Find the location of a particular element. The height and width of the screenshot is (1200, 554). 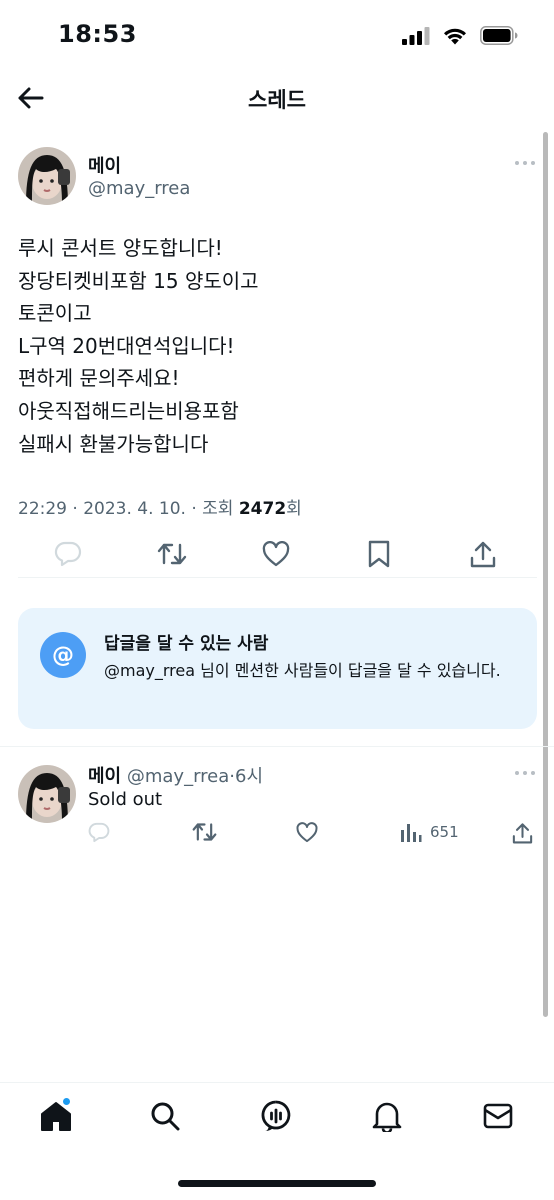

tweet-line: 편하게 문의주세요! is located at coordinates (99, 378).